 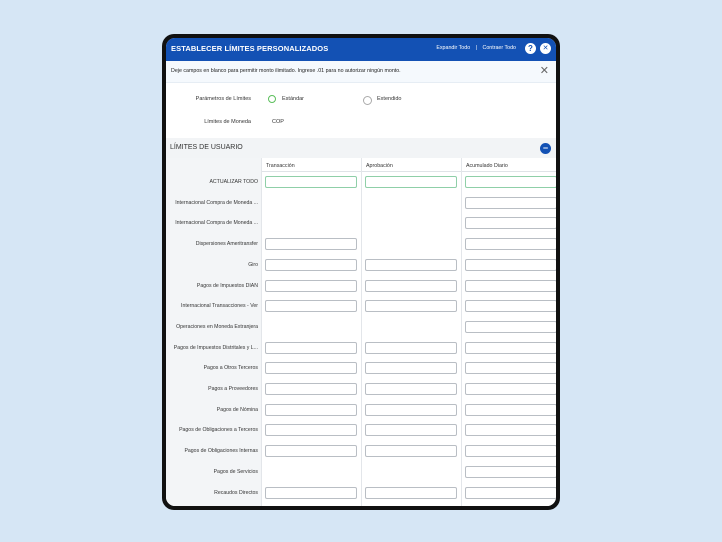 What do you see at coordinates (206, 147) in the screenshot?
I see `section-title: LÍMITES DE USUARIO` at bounding box center [206, 147].